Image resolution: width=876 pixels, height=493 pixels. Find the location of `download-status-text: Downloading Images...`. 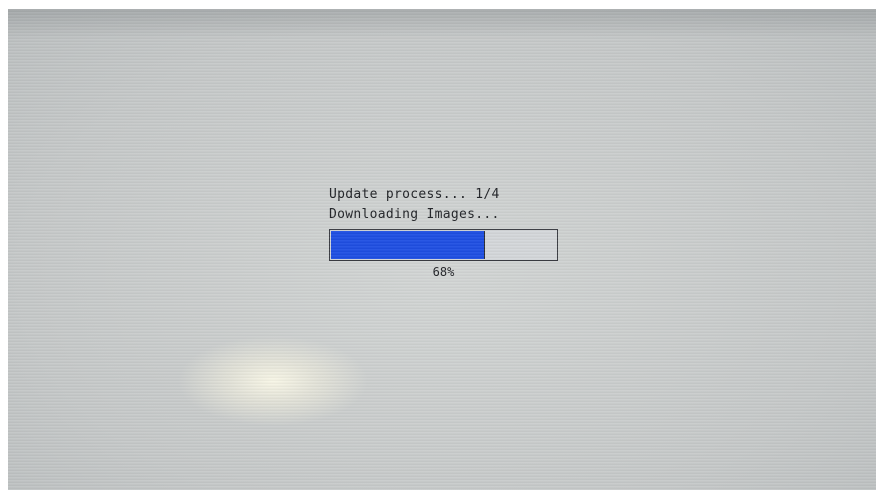

download-status-text: Downloading Images... is located at coordinates (414, 214).